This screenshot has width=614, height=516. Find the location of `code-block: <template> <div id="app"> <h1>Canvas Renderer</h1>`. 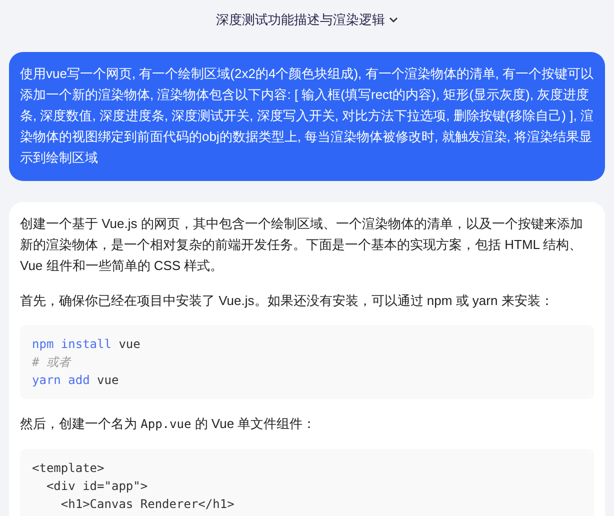

code-block: <template> <div id="app"> <h1>Canvas Renderer</h1> is located at coordinates (307, 482).